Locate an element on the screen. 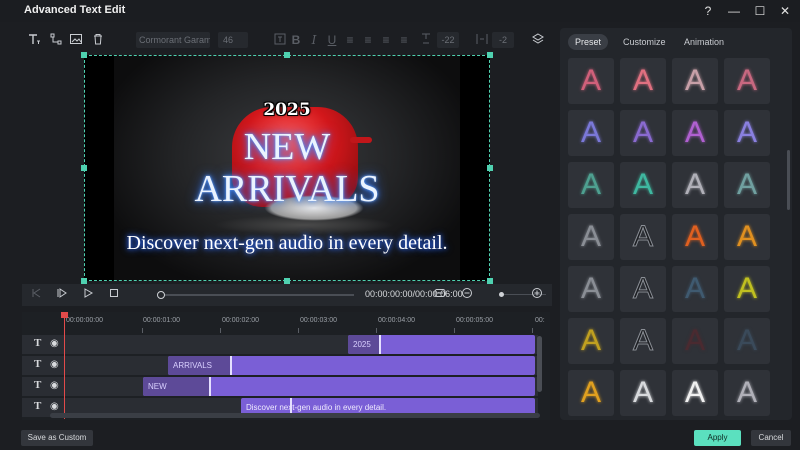 The height and width of the screenshot is (450, 800). apply-button: Apply is located at coordinates (717, 438).